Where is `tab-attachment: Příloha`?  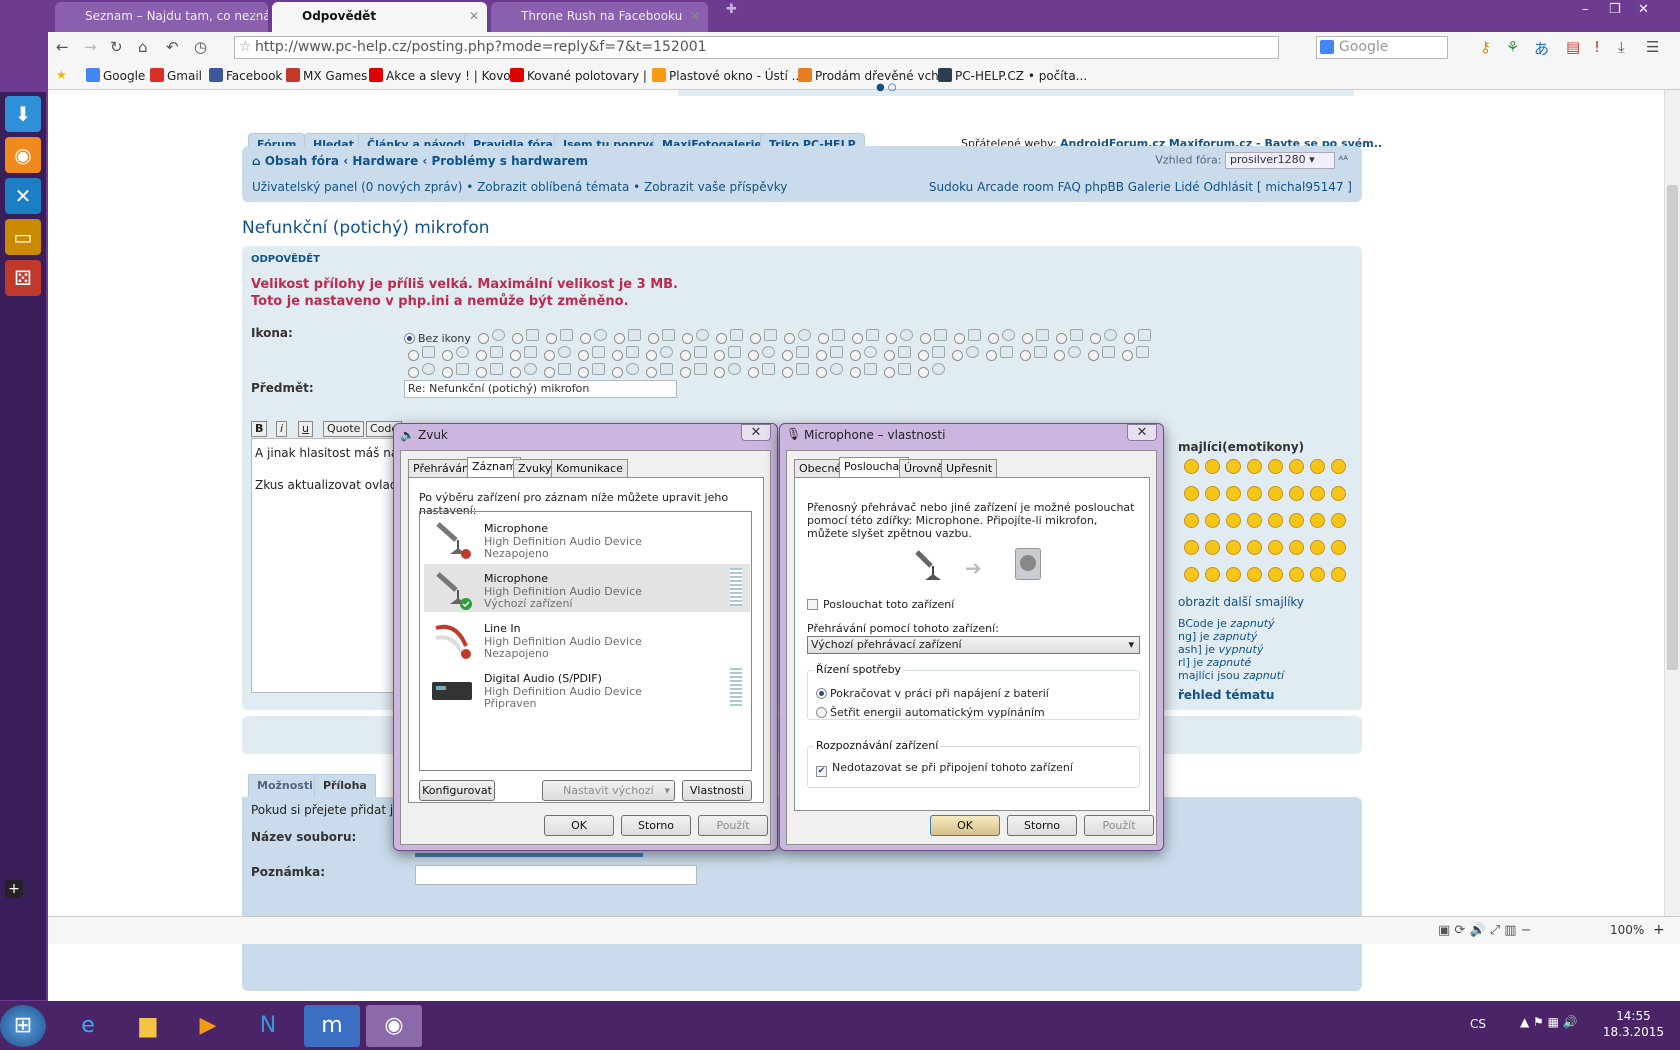 tab-attachment: Příloha is located at coordinates (345, 785).